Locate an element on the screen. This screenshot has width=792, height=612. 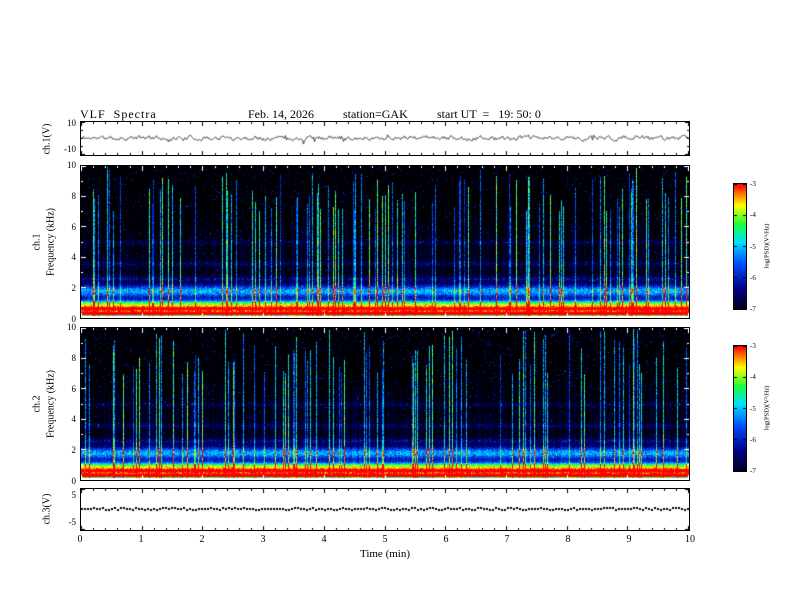
ch2-colorbar is located at coordinates (740, 408).